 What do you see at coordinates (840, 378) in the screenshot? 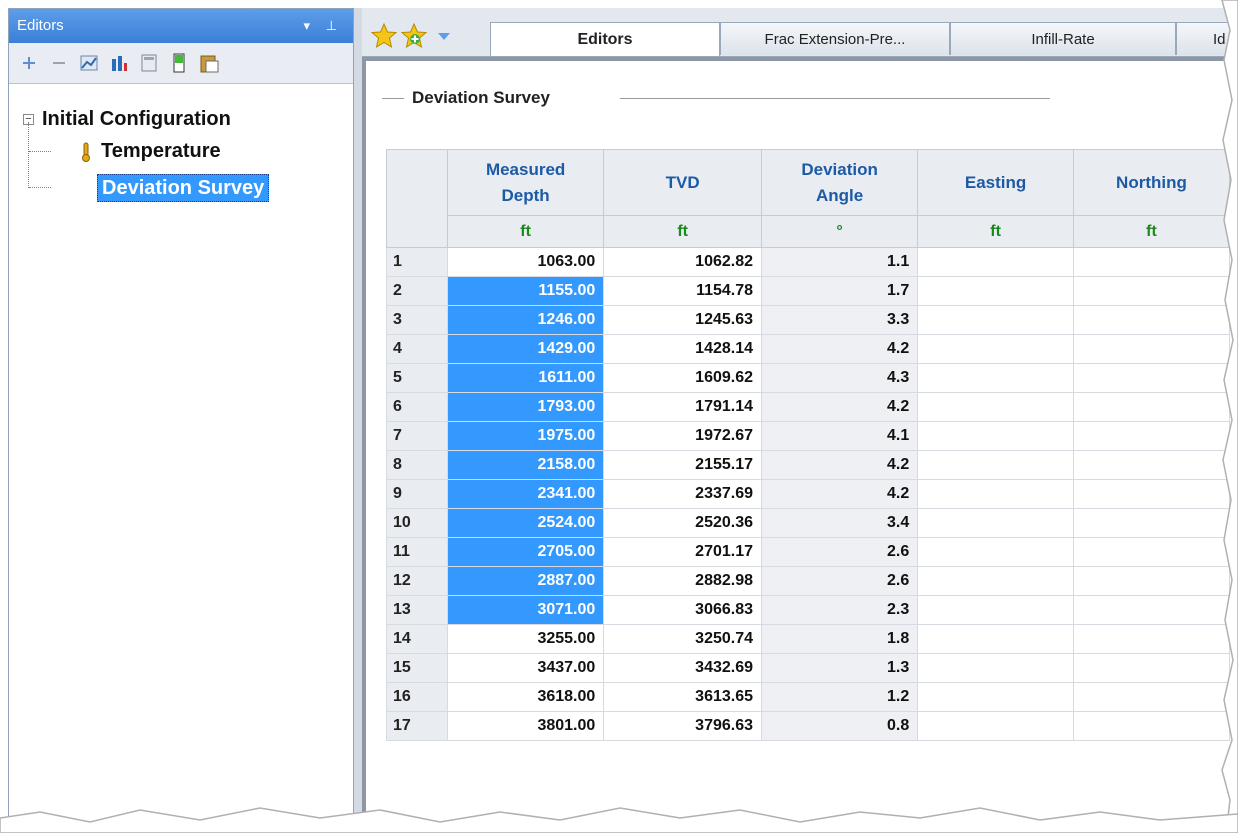
I see `cell-deviation-angle: 4.3` at bounding box center [840, 378].